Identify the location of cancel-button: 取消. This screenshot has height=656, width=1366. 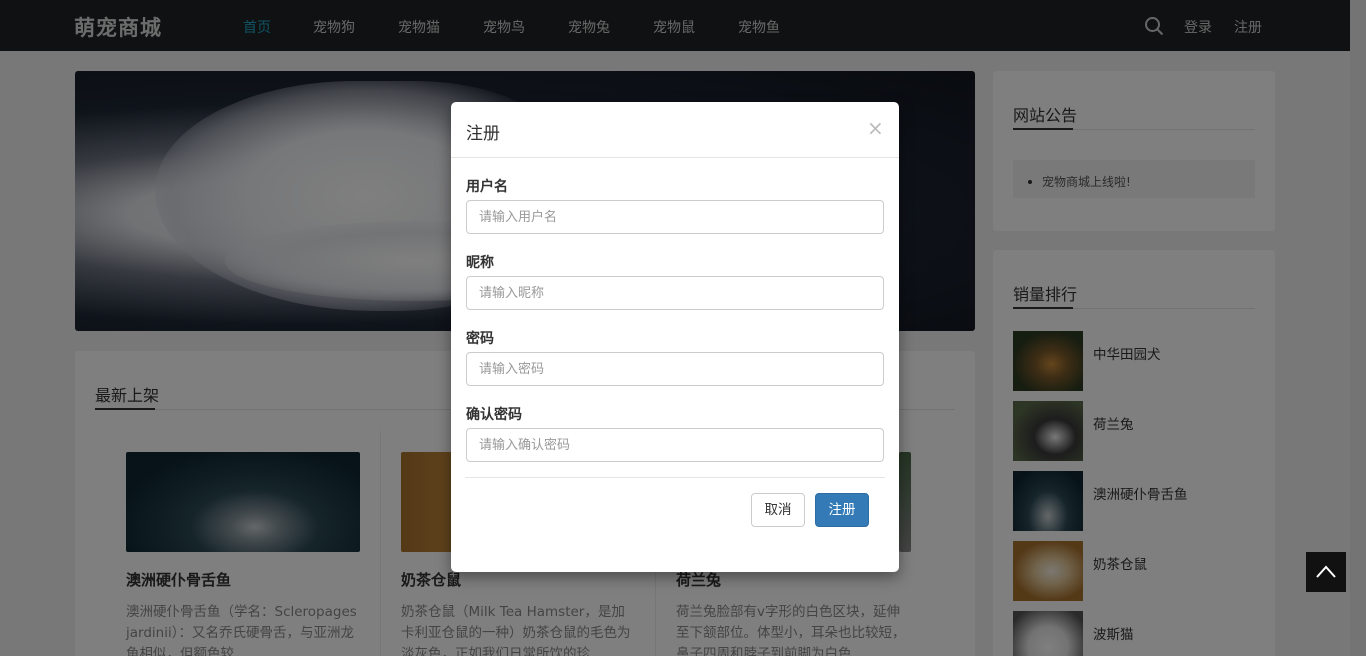
(778, 510).